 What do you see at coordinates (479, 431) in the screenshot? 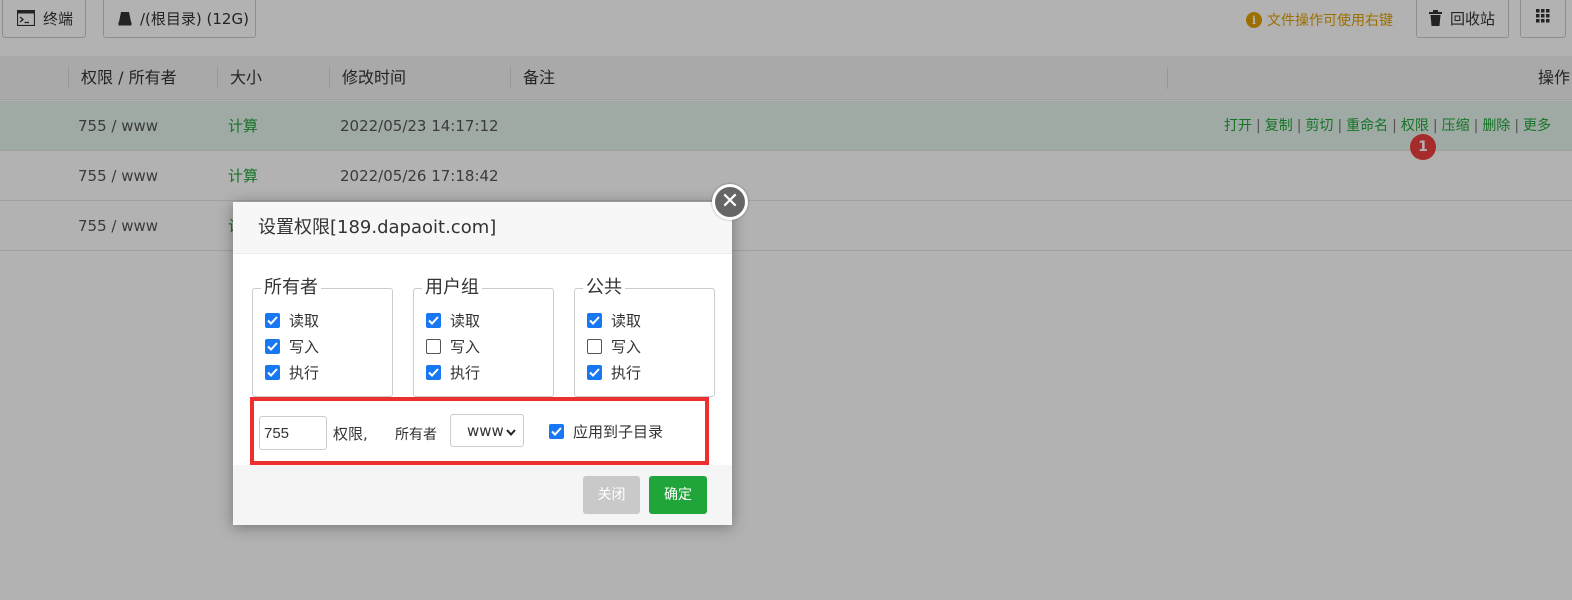
I see `highlight-box` at bounding box center [479, 431].